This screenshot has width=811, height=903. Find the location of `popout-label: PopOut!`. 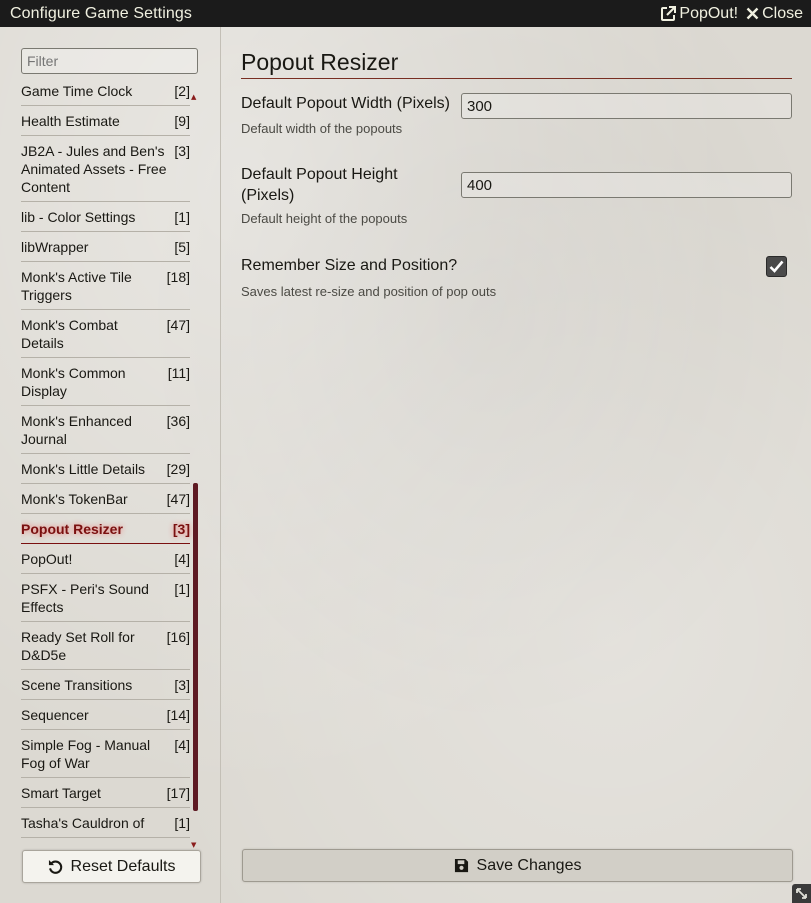

popout-label: PopOut! is located at coordinates (709, 13).